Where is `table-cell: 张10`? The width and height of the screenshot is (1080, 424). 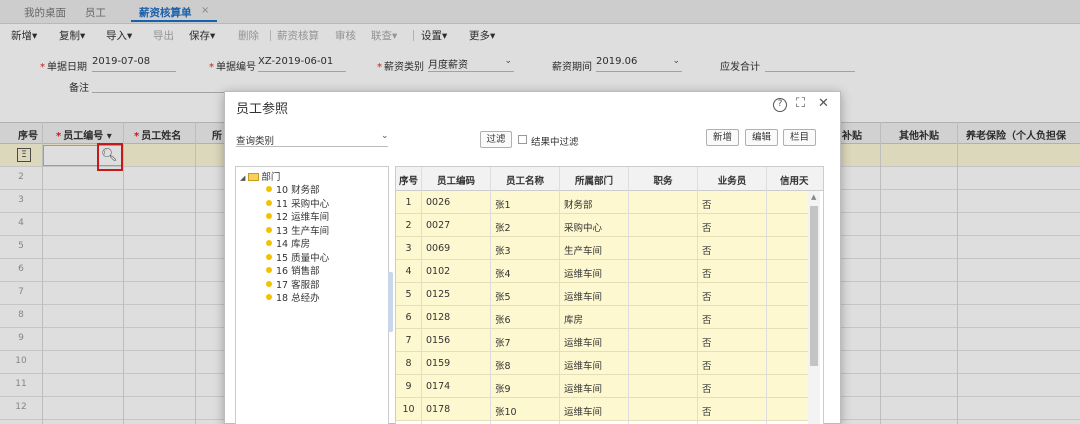
table-cell: 张10 is located at coordinates (506, 412).